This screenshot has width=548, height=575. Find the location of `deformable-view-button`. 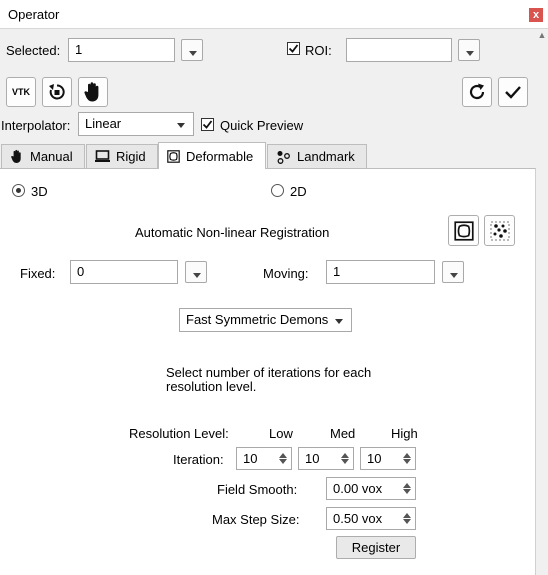

deformable-view-button is located at coordinates (463, 230).